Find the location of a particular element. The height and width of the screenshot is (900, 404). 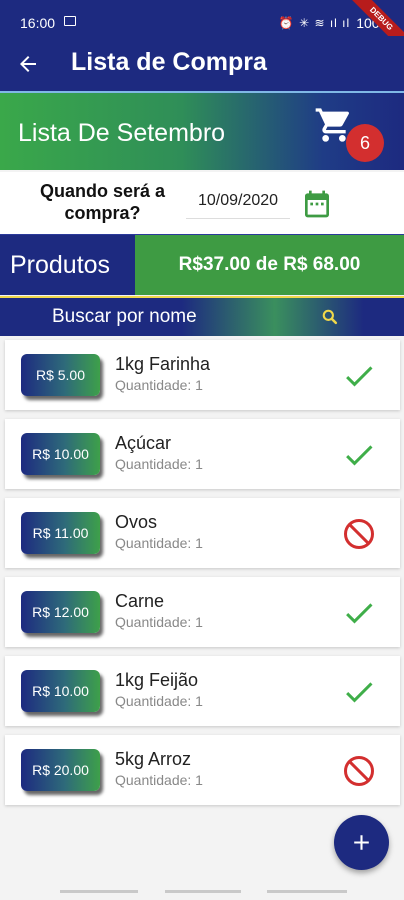

product-name: Carne is located at coordinates (140, 601).